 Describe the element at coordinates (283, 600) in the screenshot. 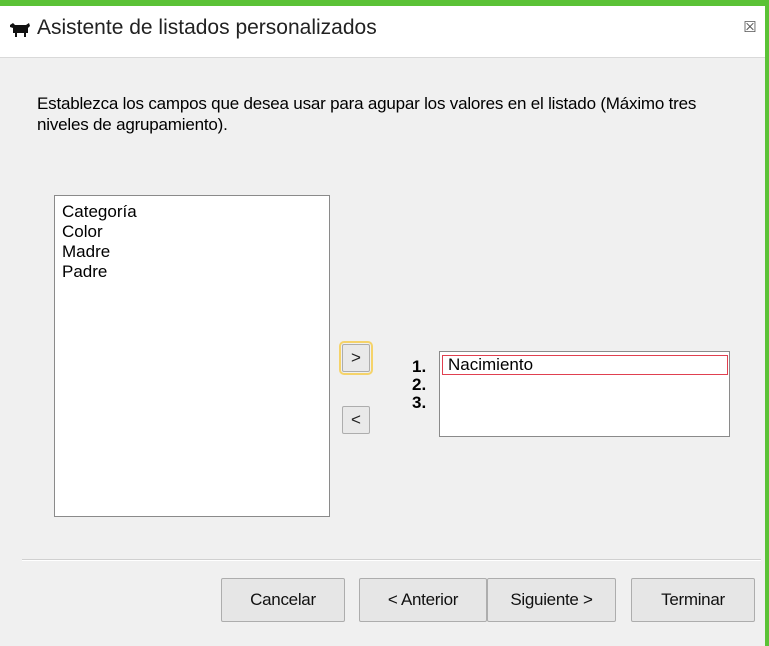

I see `cancel-button: Cancelar` at that location.